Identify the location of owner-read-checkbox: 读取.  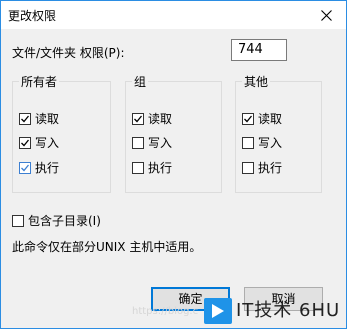
(39, 118).